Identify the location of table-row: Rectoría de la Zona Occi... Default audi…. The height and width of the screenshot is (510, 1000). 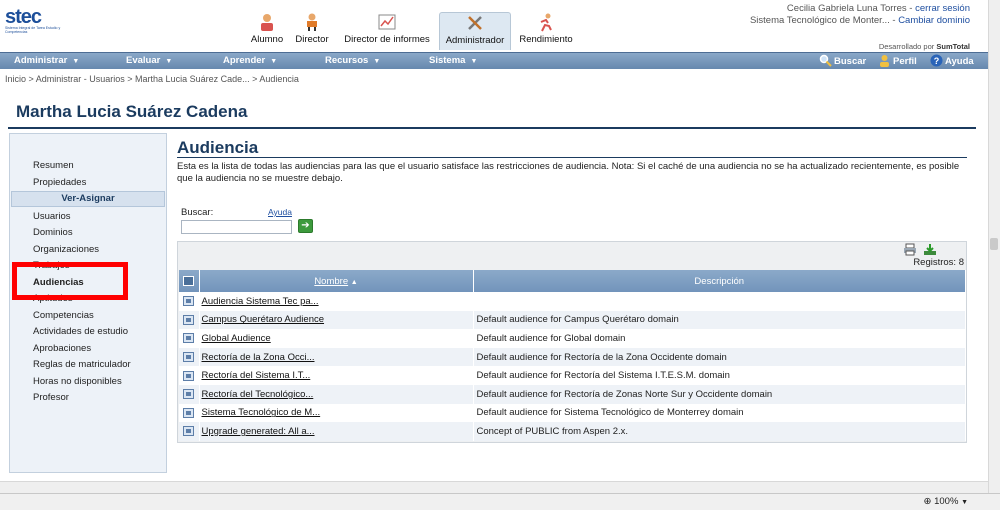
(572, 357).